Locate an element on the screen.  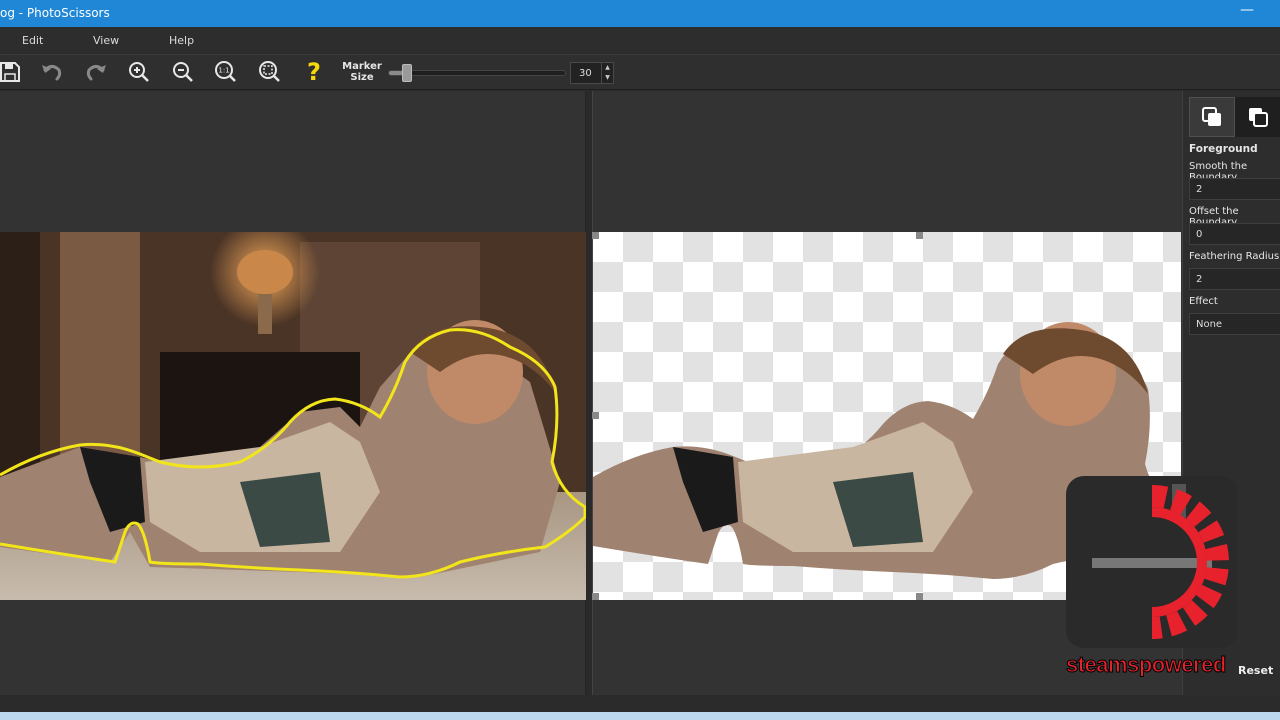
menu-edit: Edit is located at coordinates (32, 40).